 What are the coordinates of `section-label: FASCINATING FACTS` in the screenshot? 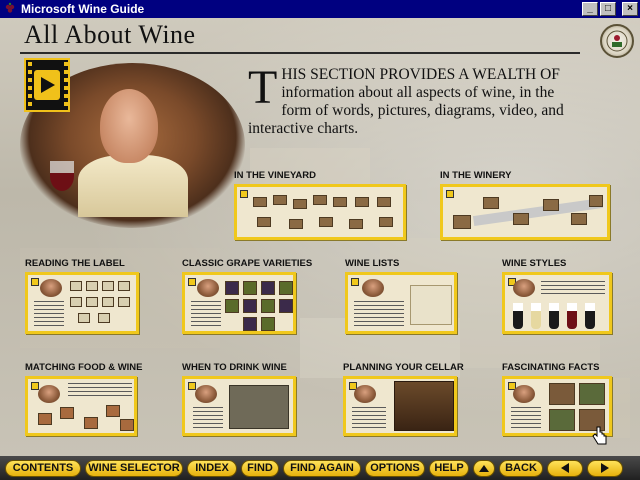 It's located at (551, 367).